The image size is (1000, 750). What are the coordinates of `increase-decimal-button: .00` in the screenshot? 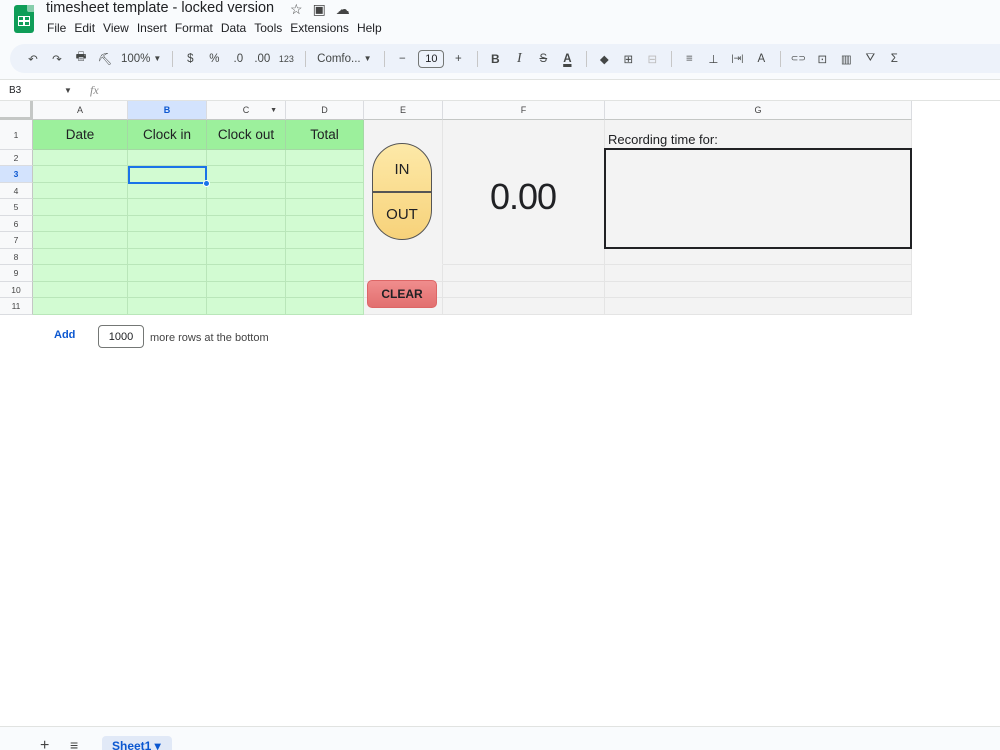 It's located at (262, 59).